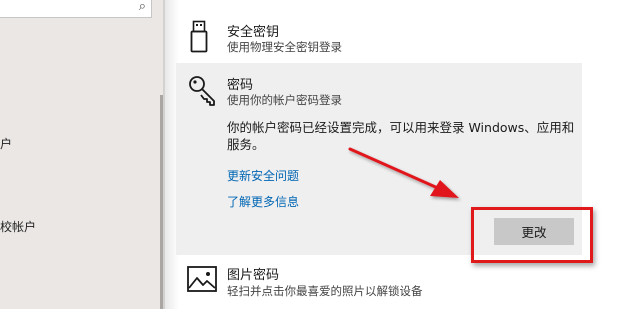 The width and height of the screenshot is (620, 309). I want to click on password-description: 你的帐户密码已经设置完成，可以用来登录 Windows、应用和服务。, so click(401, 136).